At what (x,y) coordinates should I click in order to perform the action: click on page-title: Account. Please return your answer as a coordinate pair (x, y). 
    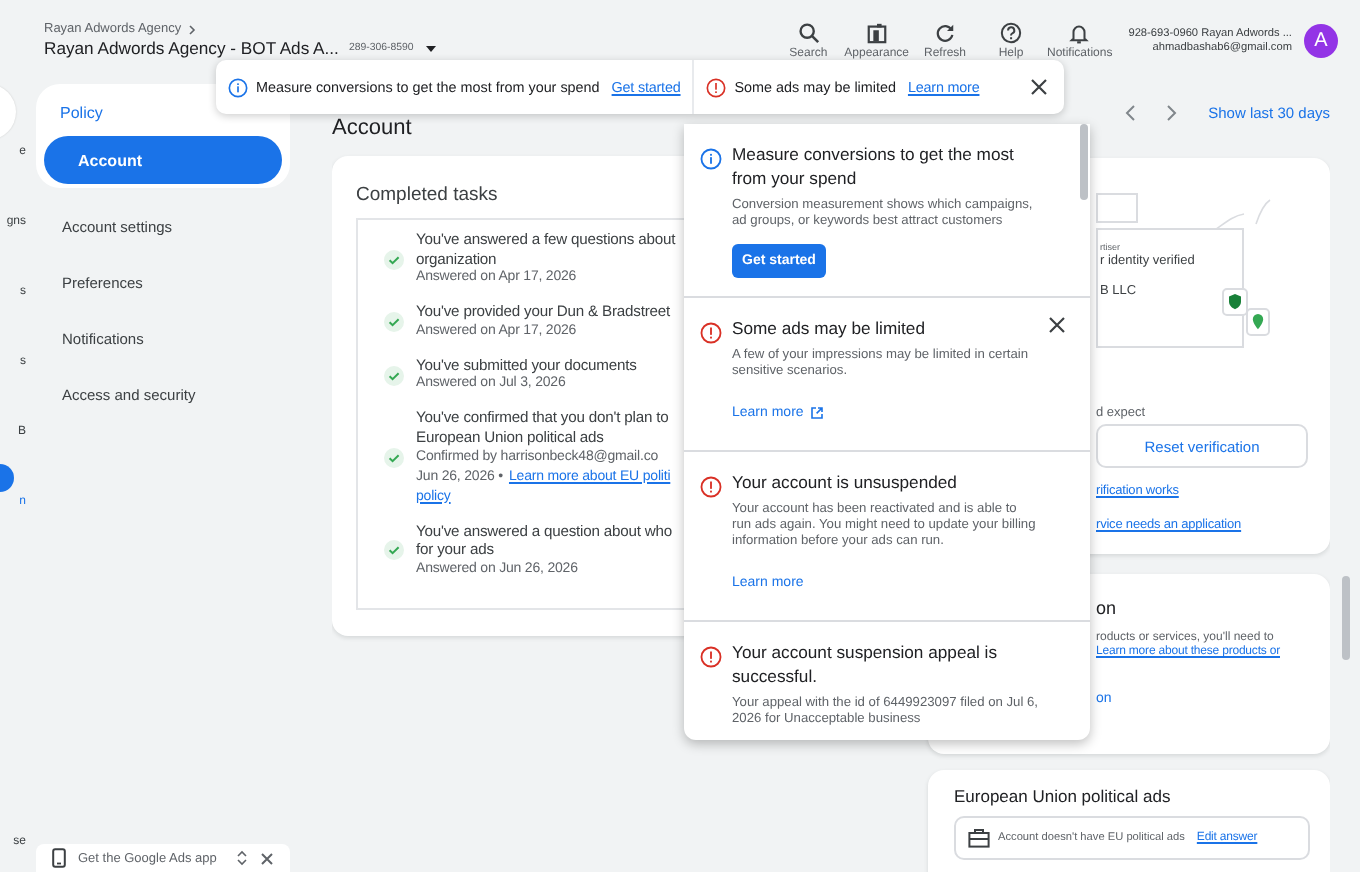
    Looking at the image, I should click on (372, 129).